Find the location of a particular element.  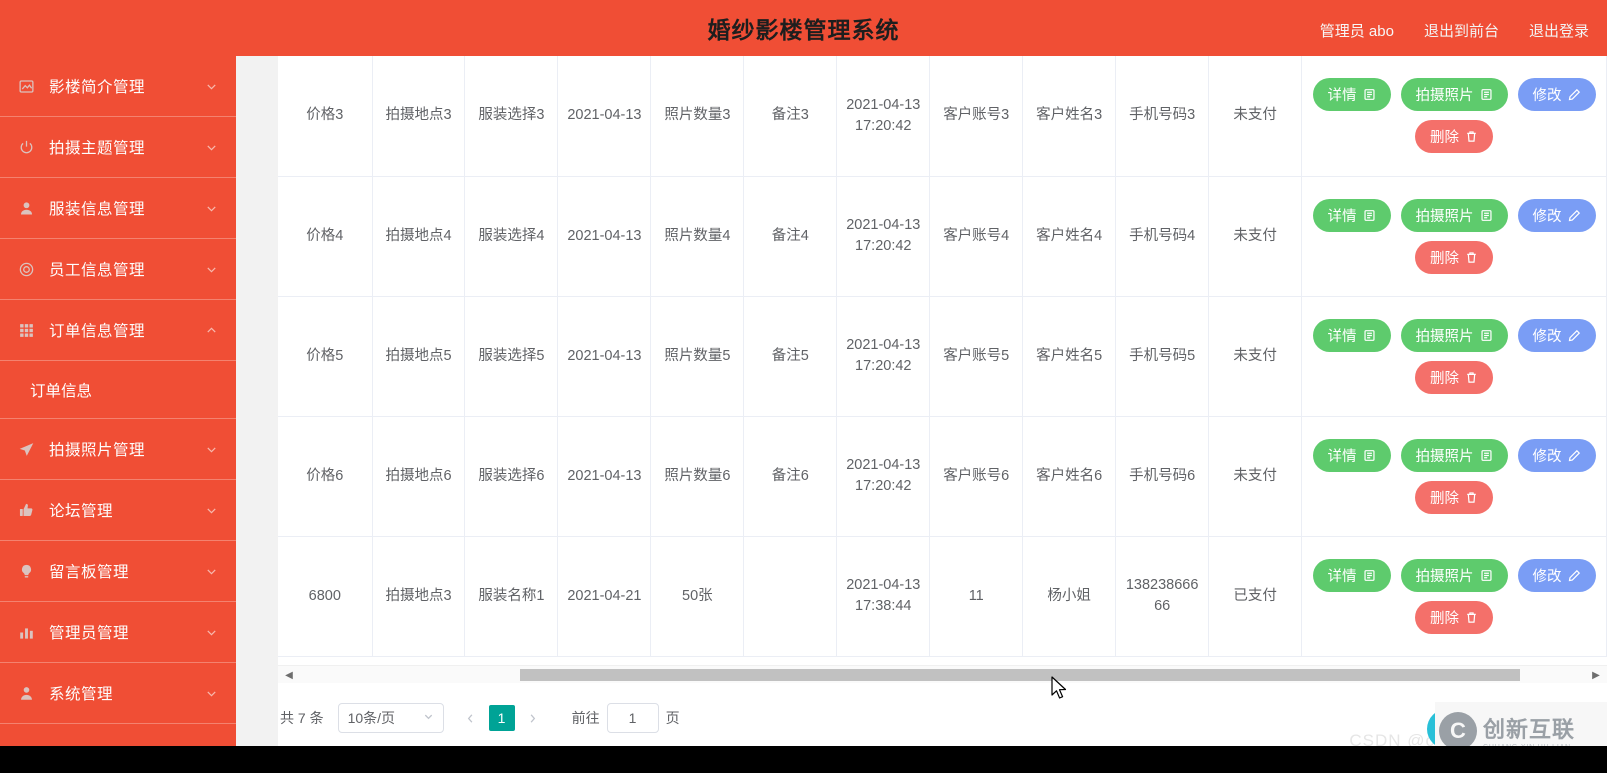

cell-customer-name: 杨小姐 is located at coordinates (1069, 596).